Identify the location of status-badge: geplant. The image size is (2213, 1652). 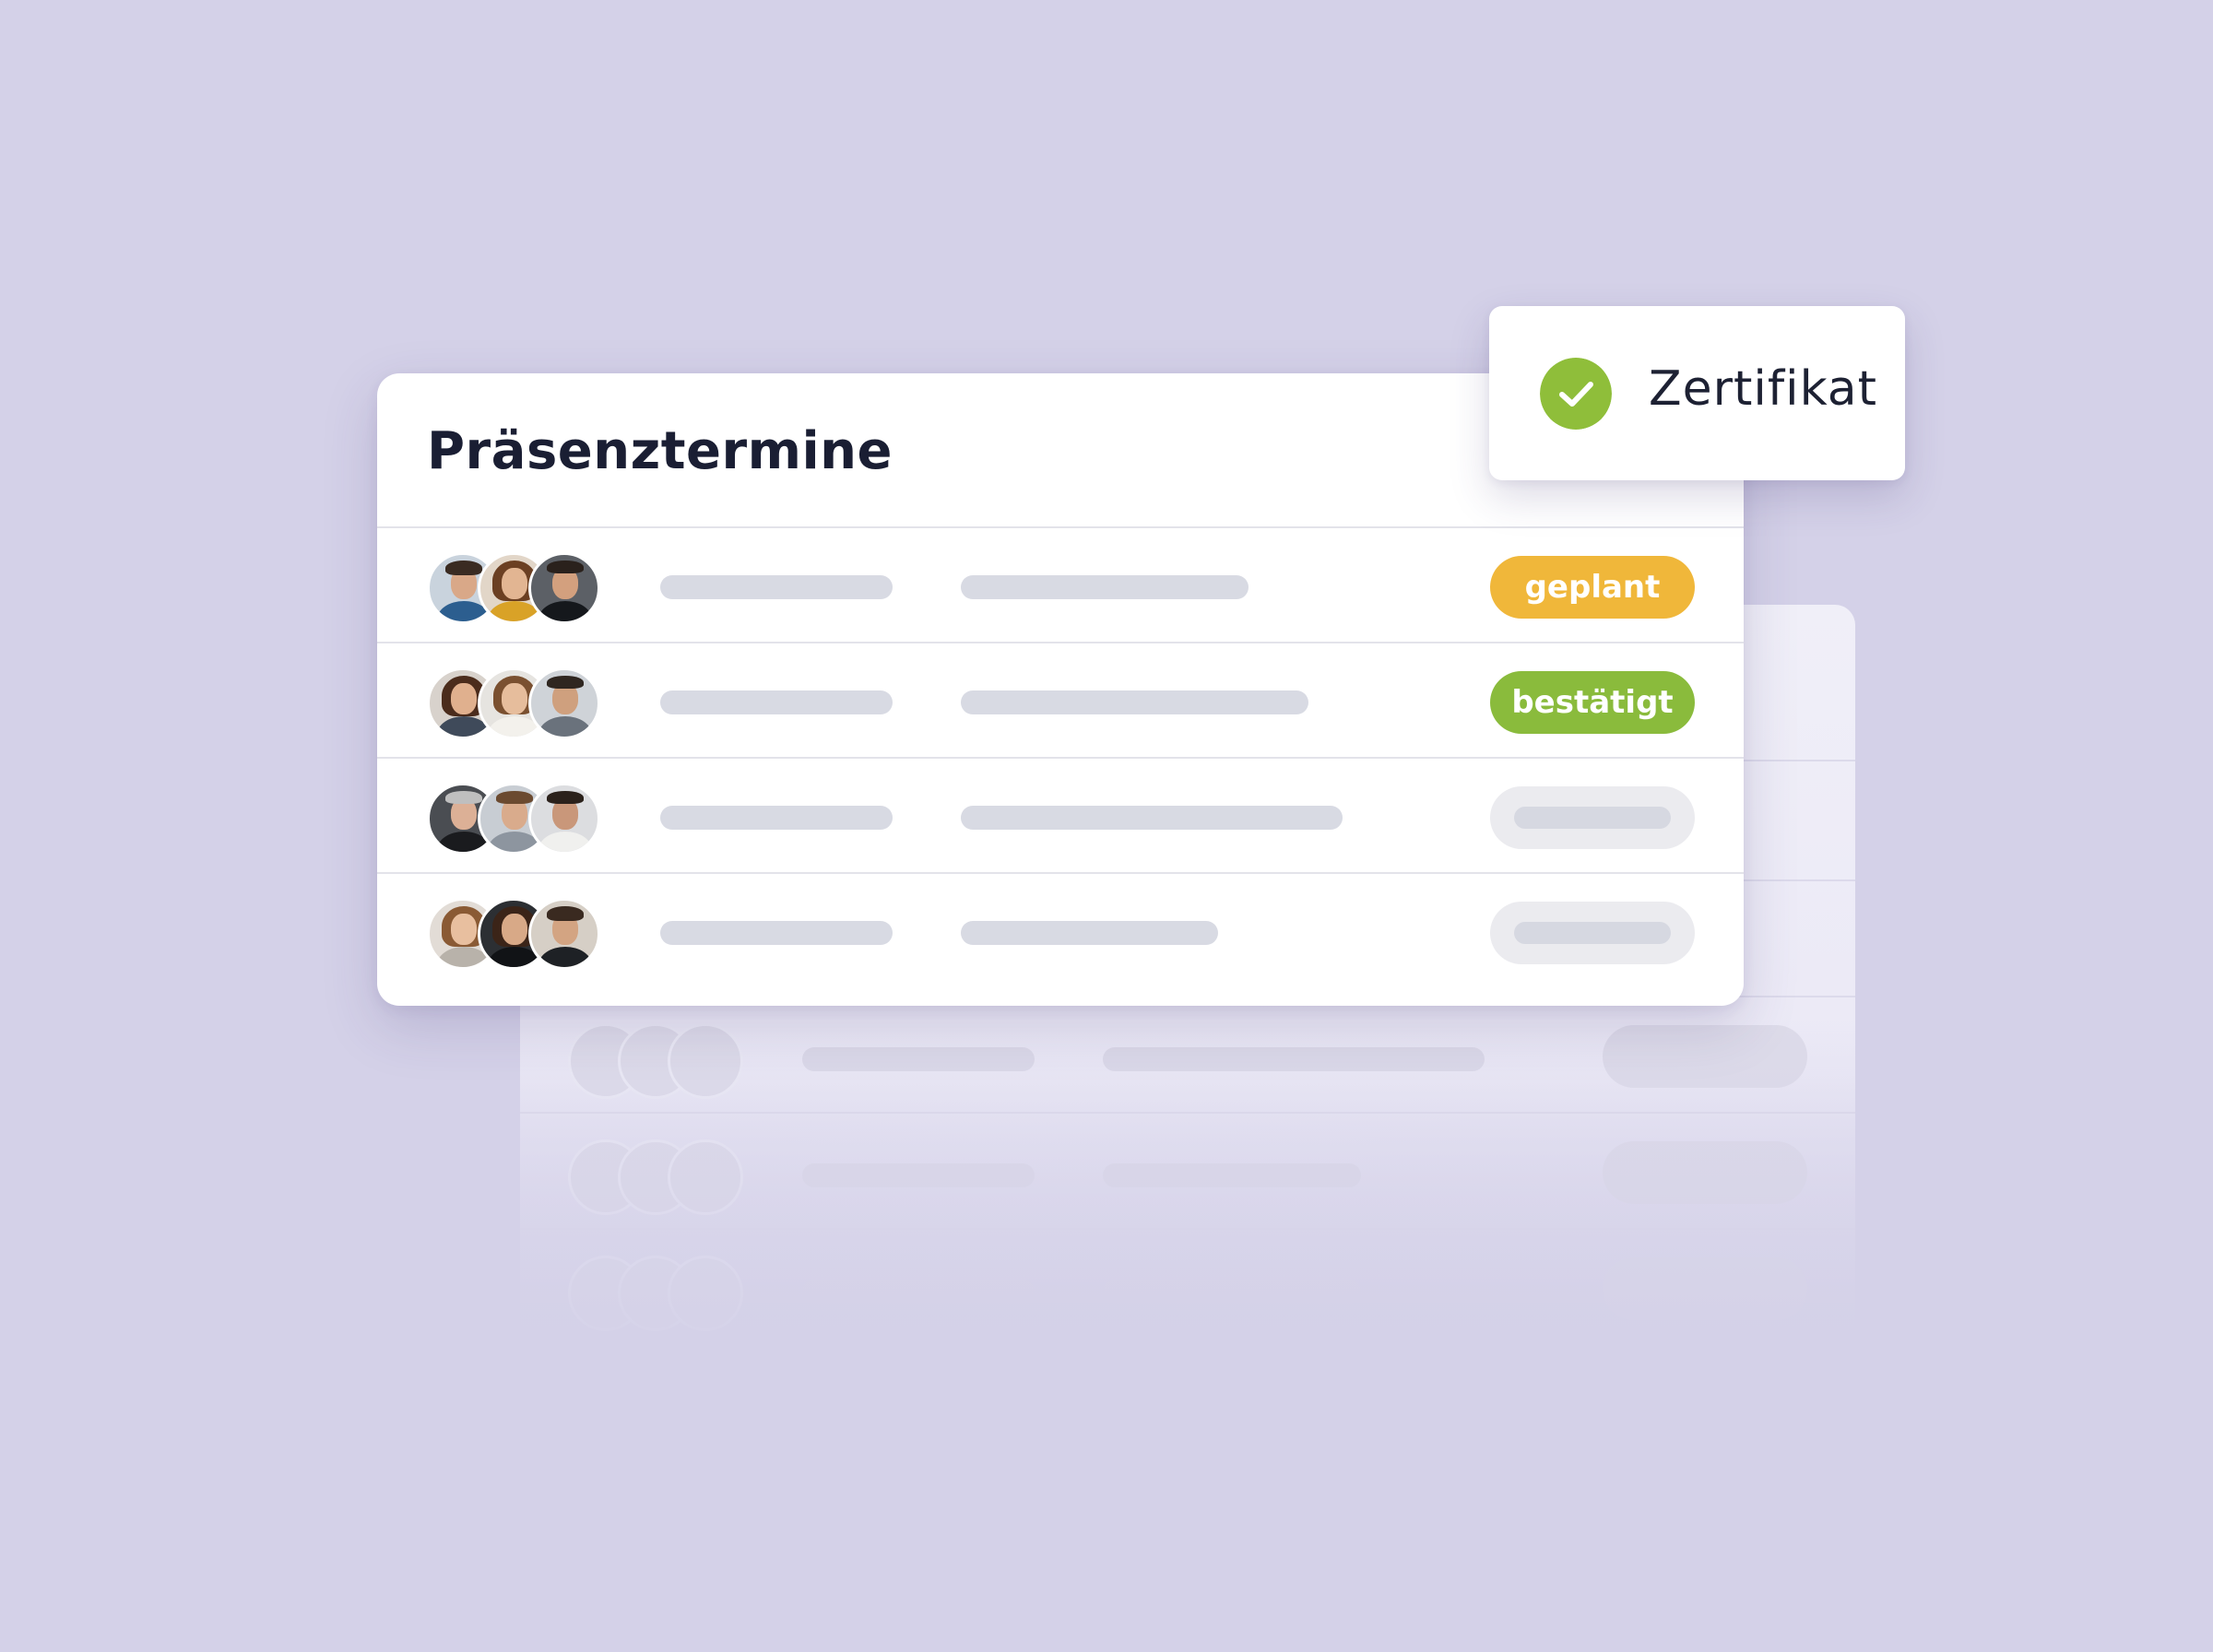
(1592, 587).